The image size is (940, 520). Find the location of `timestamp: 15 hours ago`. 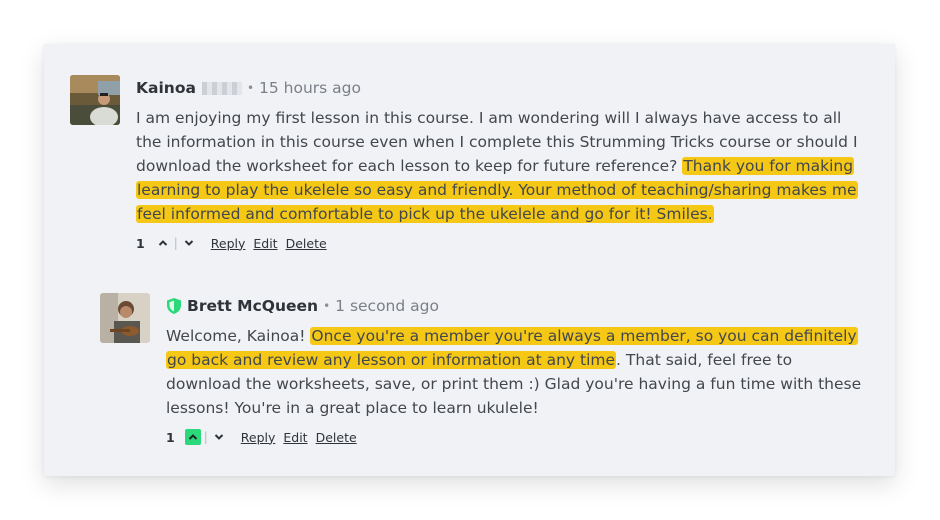

timestamp: 15 hours ago is located at coordinates (310, 88).